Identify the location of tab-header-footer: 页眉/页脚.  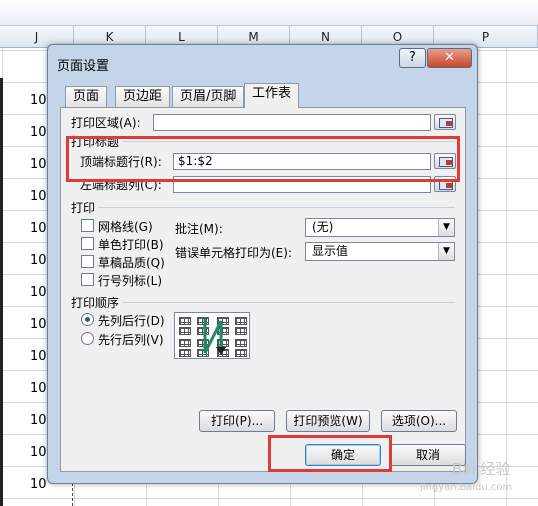
(208, 97).